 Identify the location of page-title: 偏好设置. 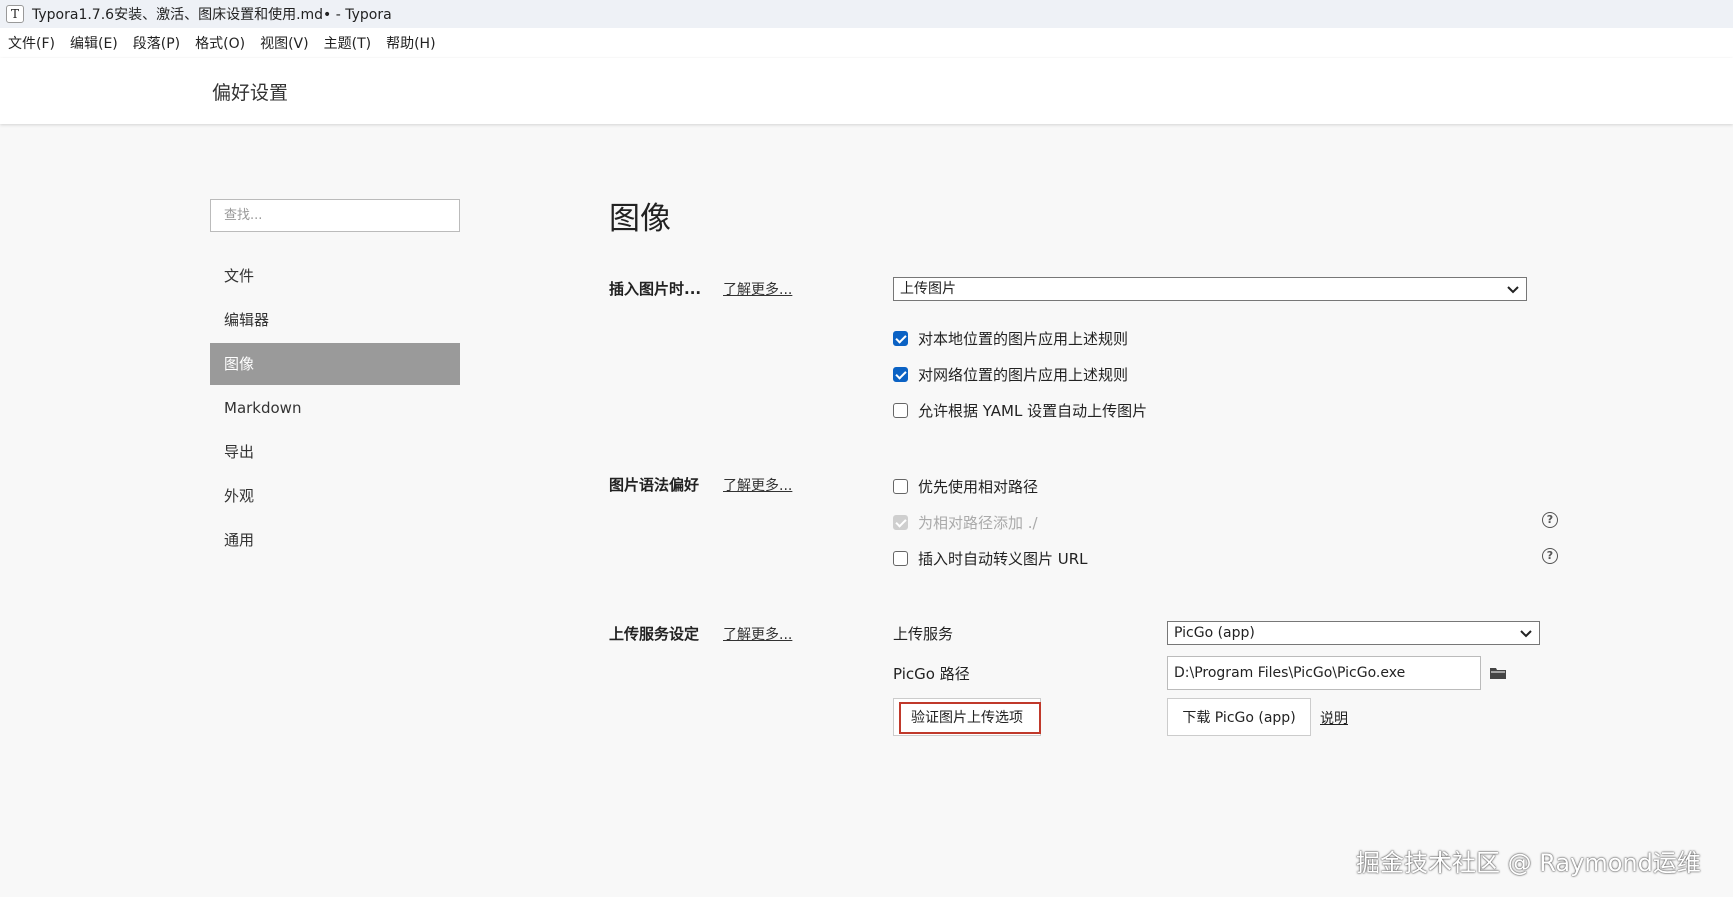
(250, 93).